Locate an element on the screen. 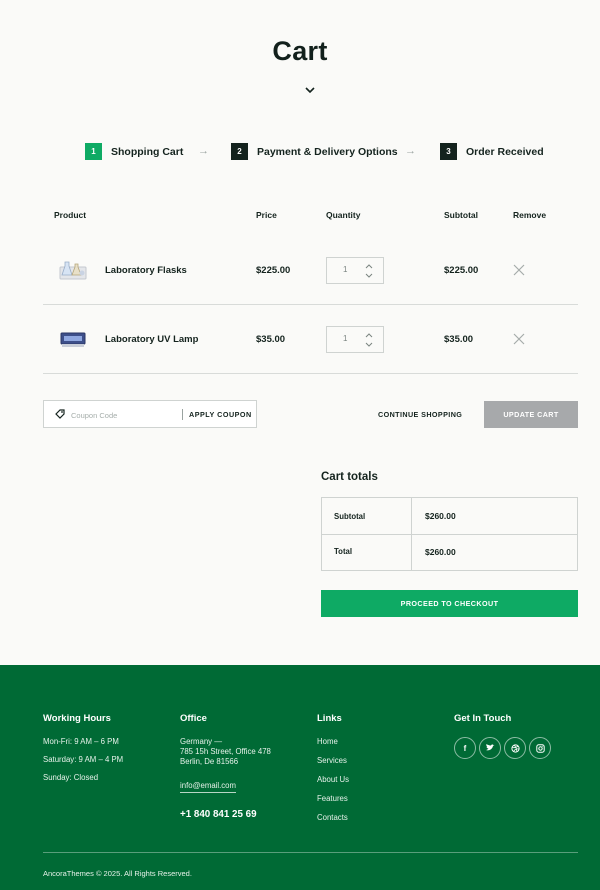 The height and width of the screenshot is (890, 600). divider is located at coordinates (182, 414).